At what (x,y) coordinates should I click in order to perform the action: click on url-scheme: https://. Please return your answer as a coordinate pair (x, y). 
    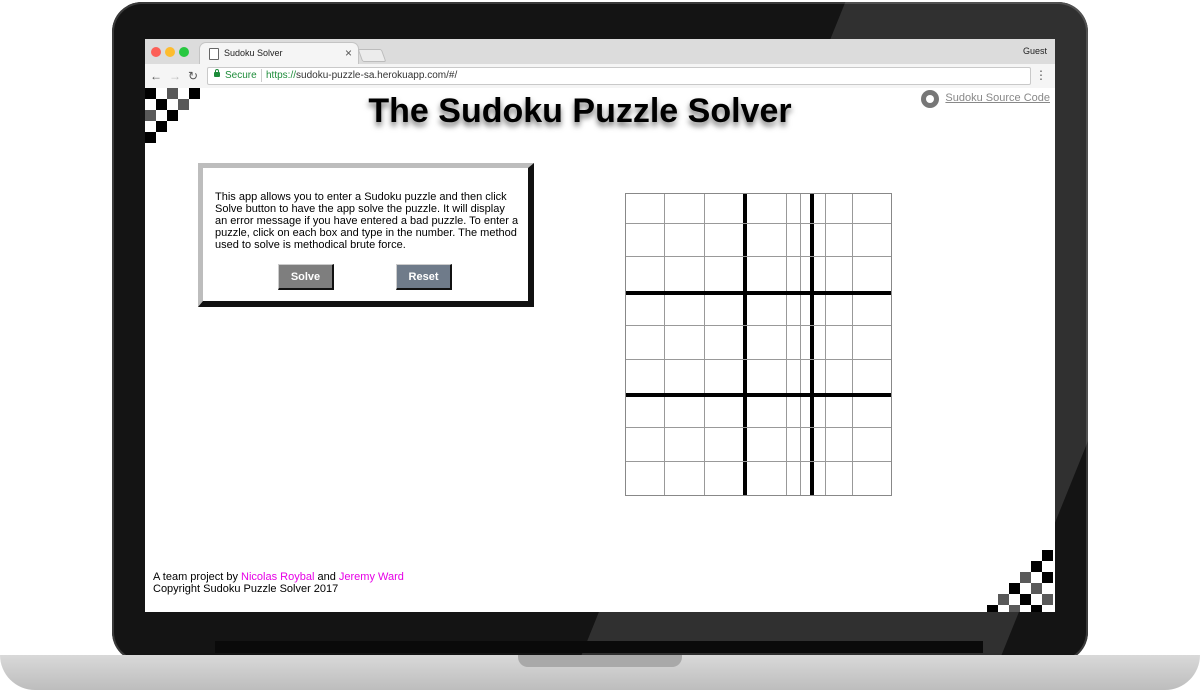
    Looking at the image, I should click on (281, 75).